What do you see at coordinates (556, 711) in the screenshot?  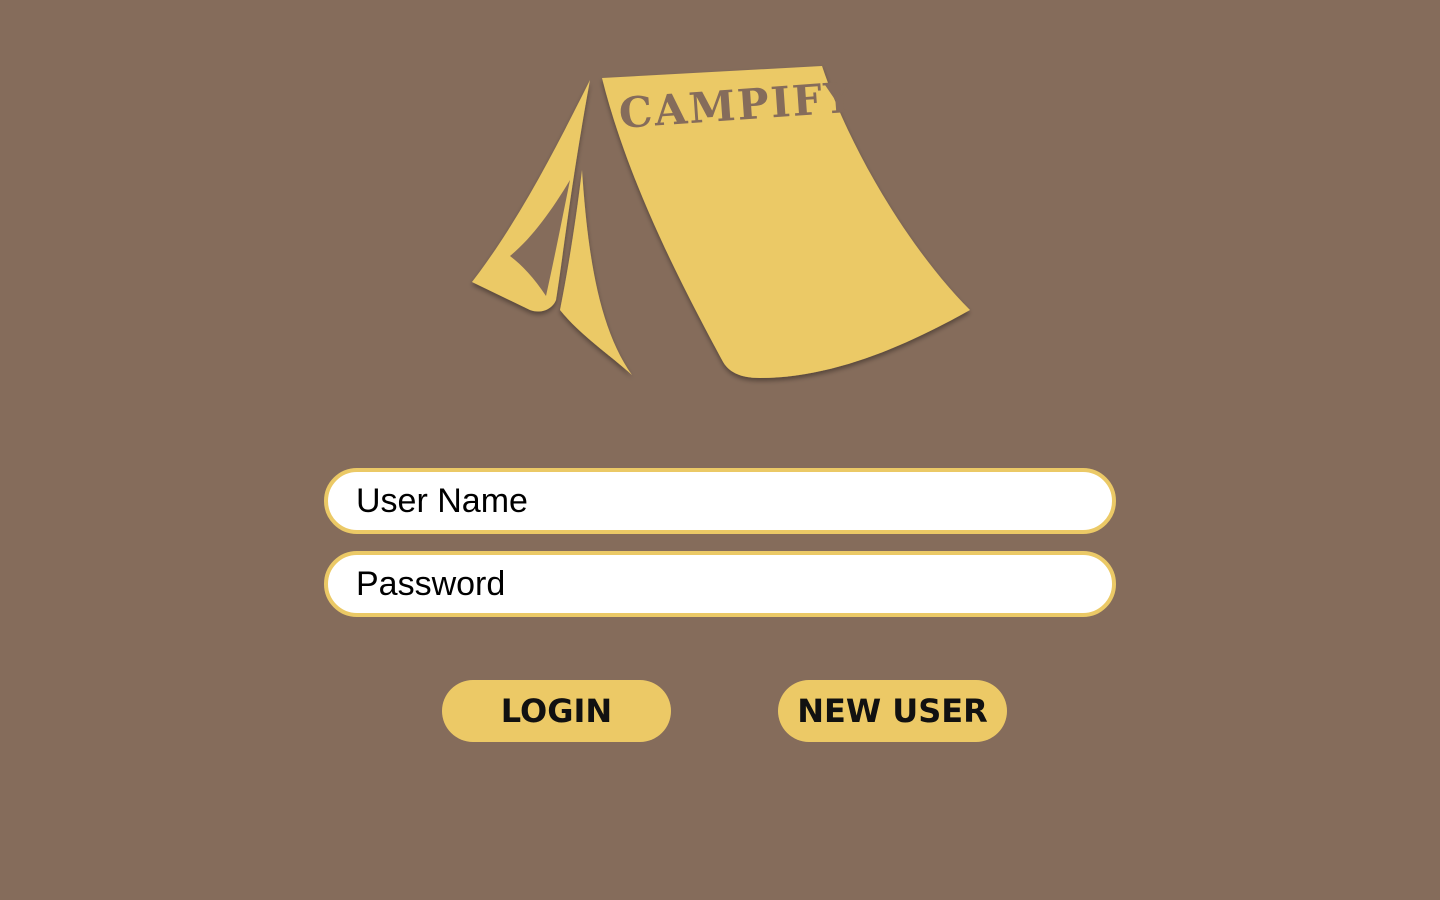 I see `login-button: LOGIN` at bounding box center [556, 711].